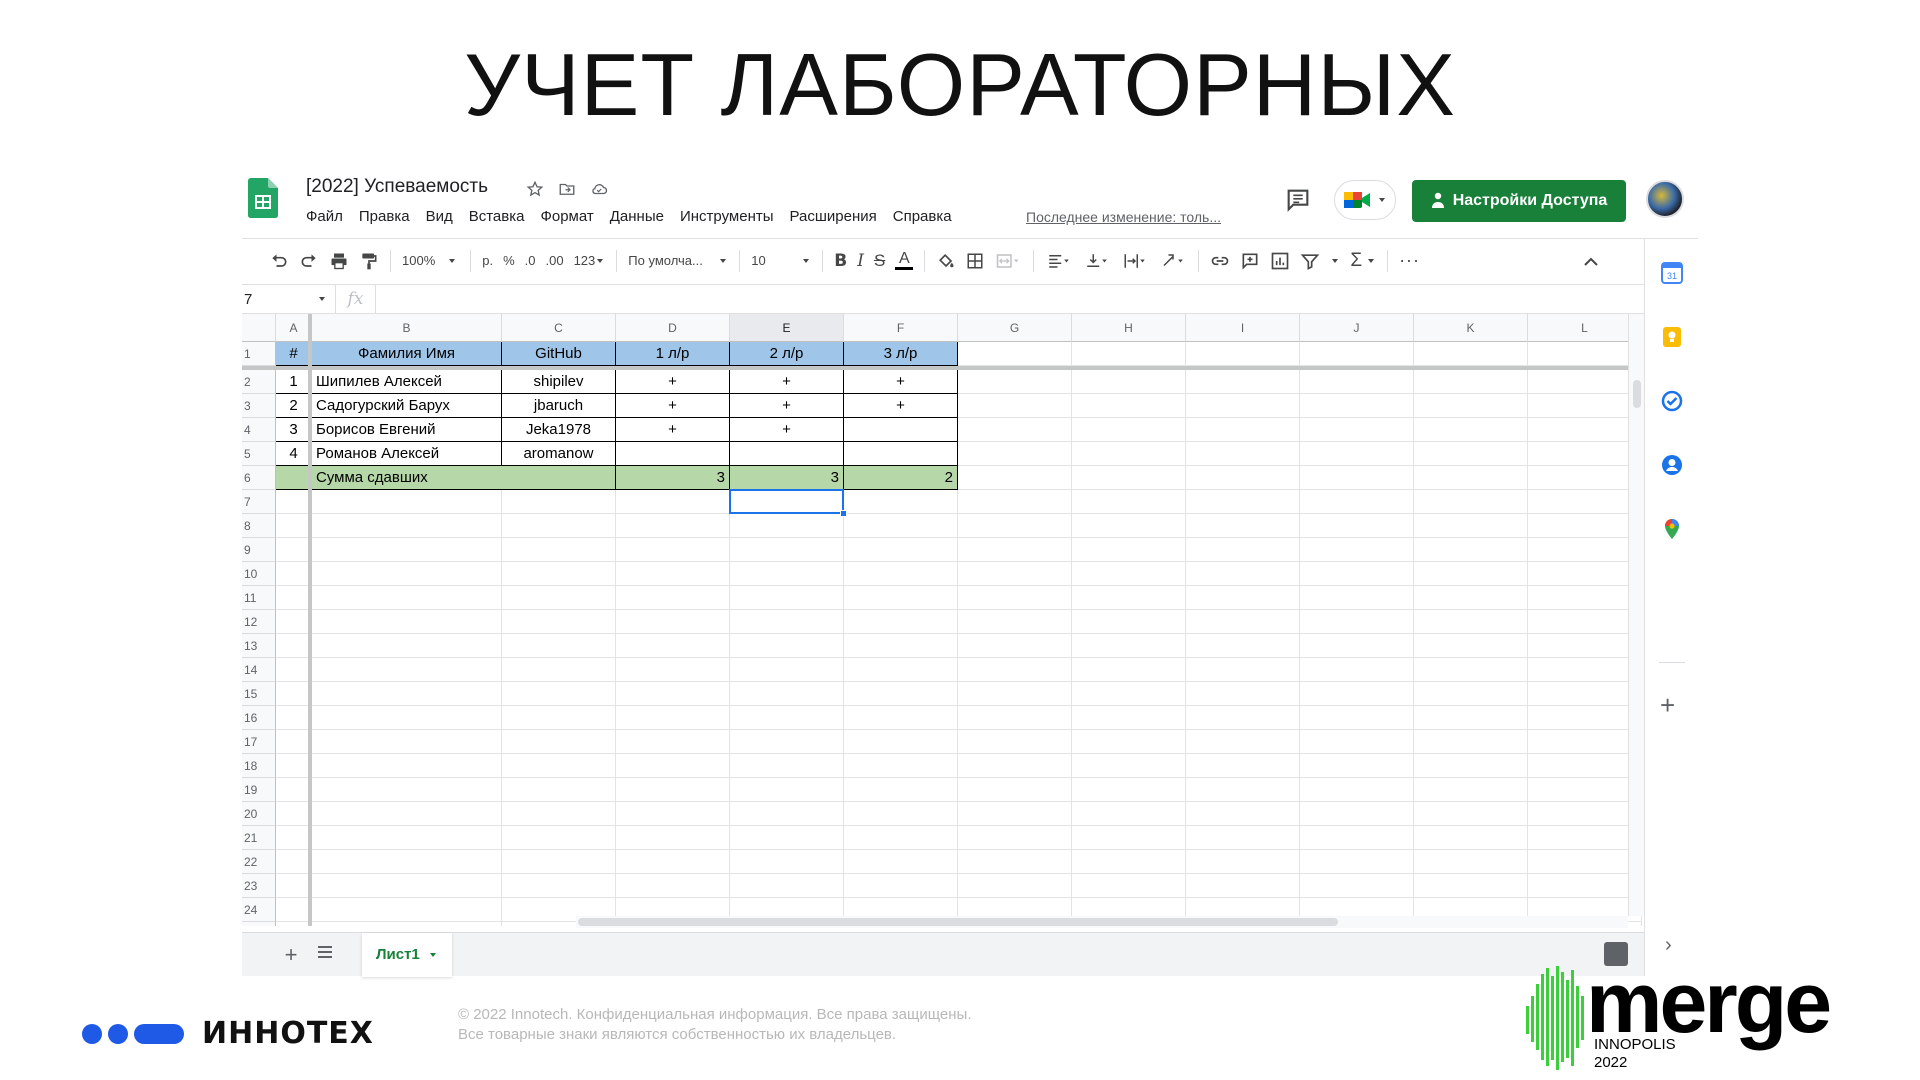 The width and height of the screenshot is (1920, 1080). What do you see at coordinates (294, 328) in the screenshot?
I see `column-header-a: A` at bounding box center [294, 328].